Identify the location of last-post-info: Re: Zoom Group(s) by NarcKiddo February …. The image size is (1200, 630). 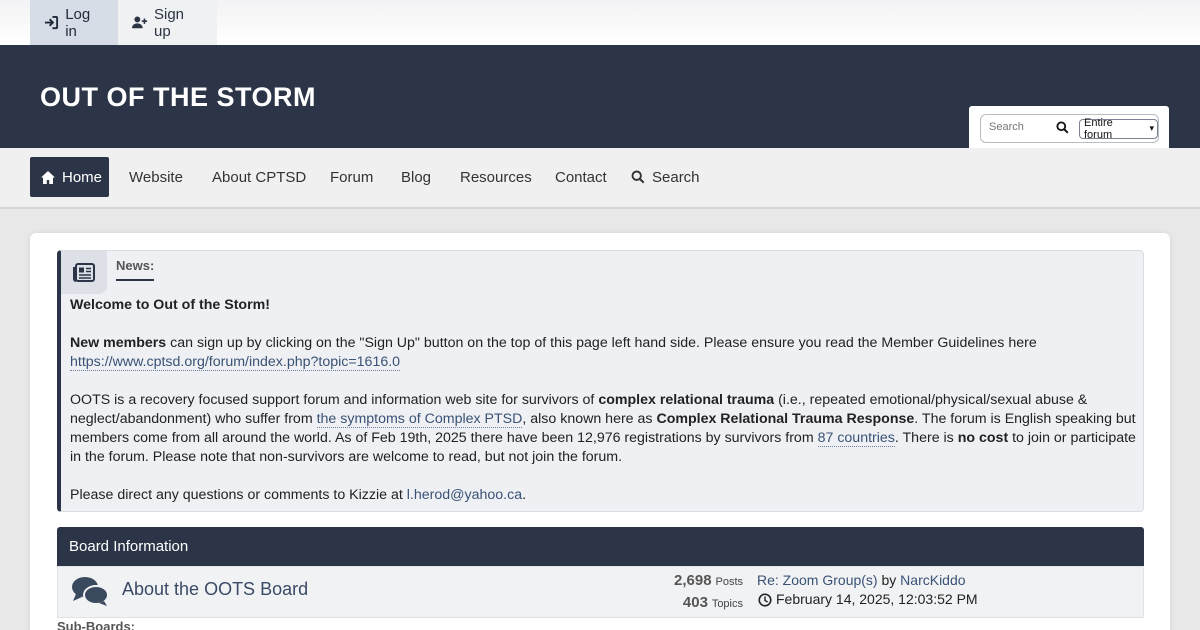
(867, 590).